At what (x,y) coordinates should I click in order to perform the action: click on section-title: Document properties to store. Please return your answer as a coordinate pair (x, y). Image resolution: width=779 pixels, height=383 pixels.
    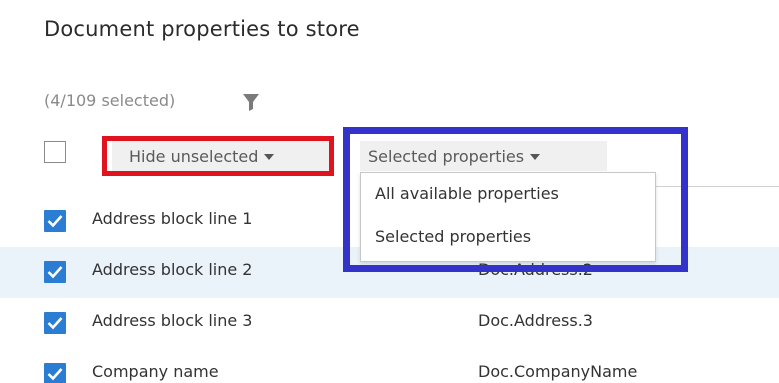
    Looking at the image, I should click on (202, 29).